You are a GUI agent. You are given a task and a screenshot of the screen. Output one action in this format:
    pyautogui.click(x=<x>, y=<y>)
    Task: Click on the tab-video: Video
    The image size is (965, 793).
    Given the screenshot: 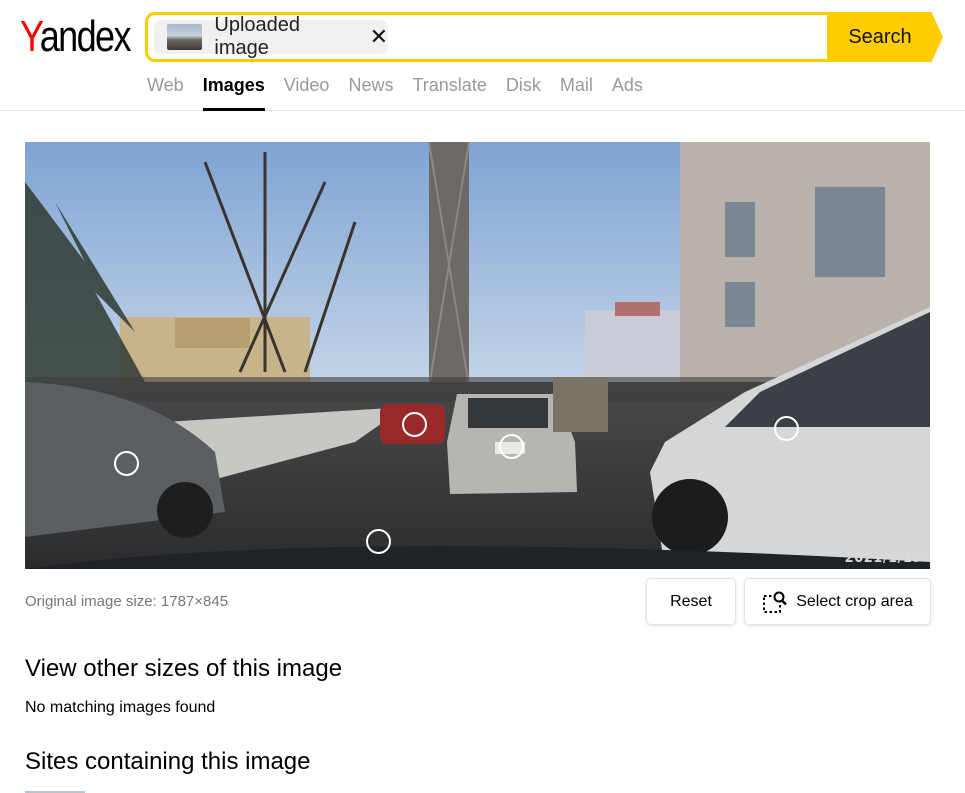 What is the action you would take?
    pyautogui.click(x=307, y=92)
    